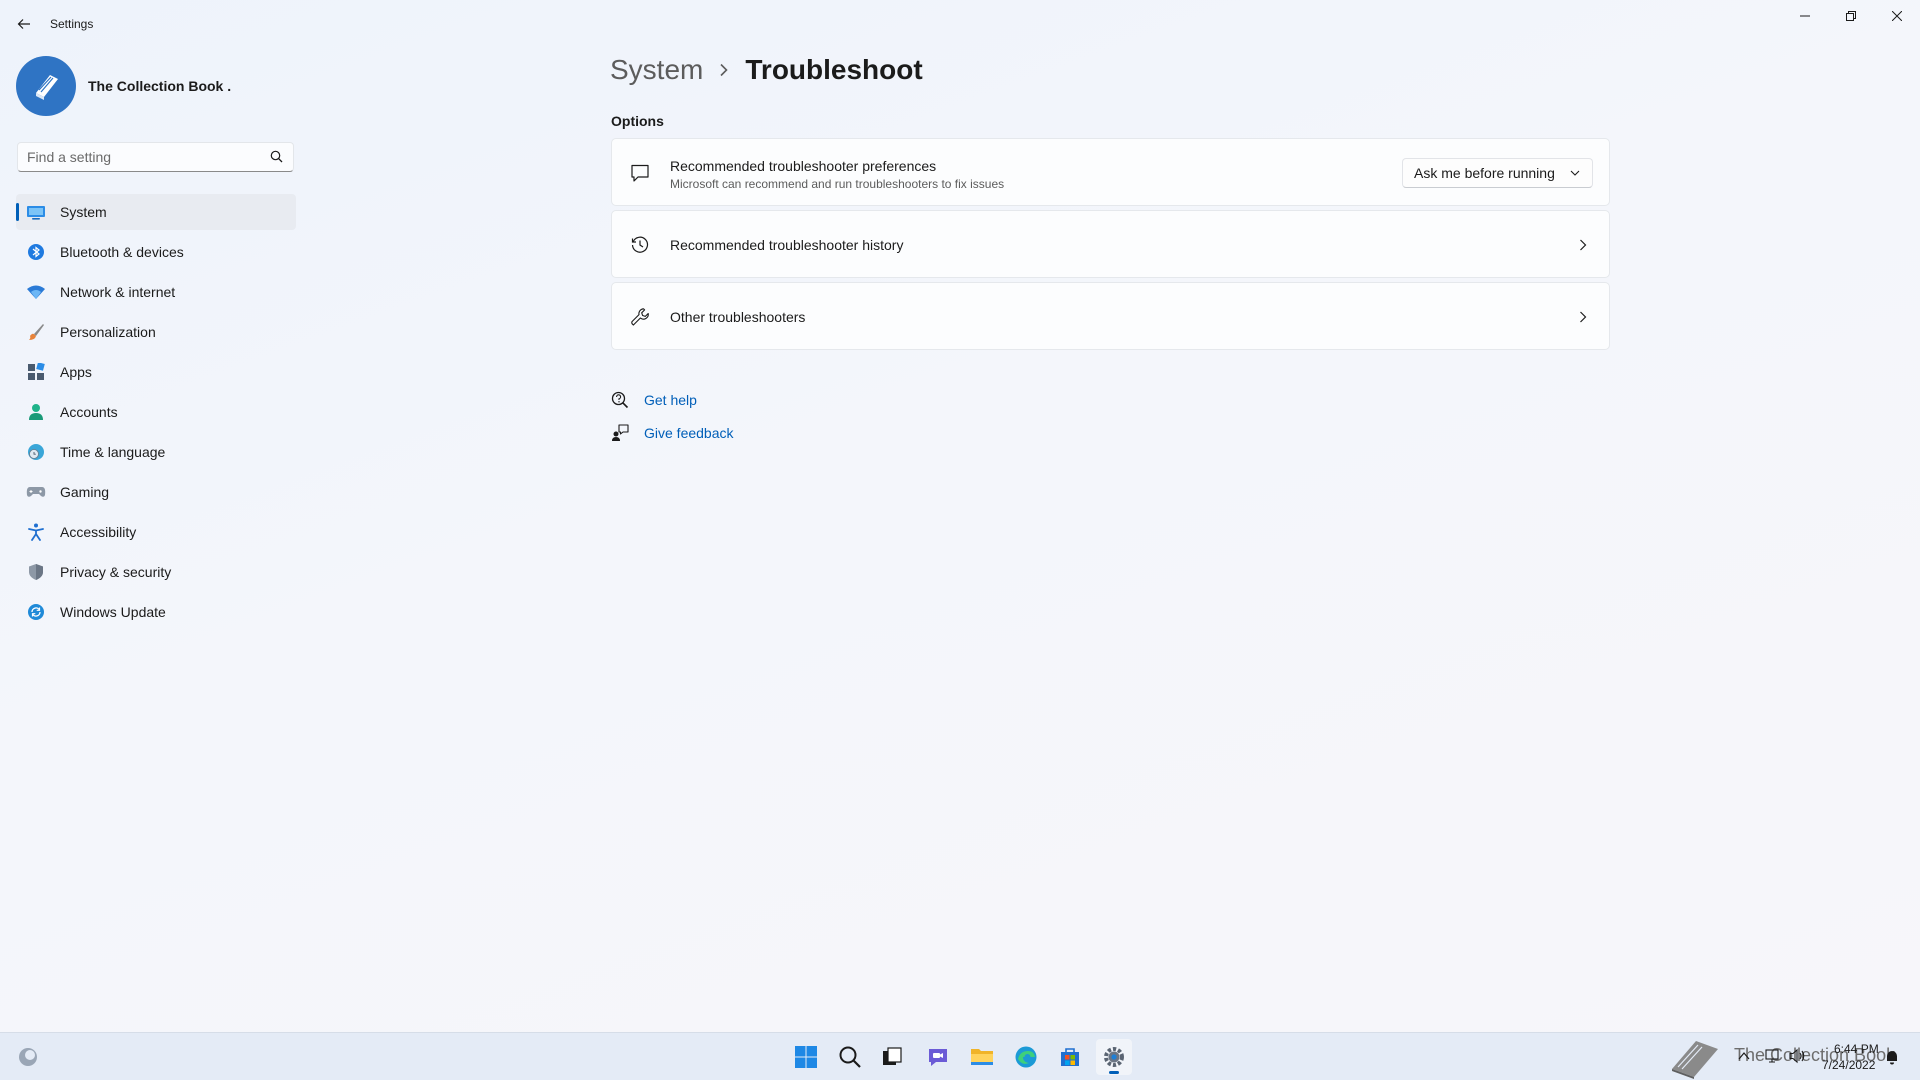 This screenshot has height=1080, width=1920. Describe the element at coordinates (1892, 1057) in the screenshot. I see `notification-icon` at that location.